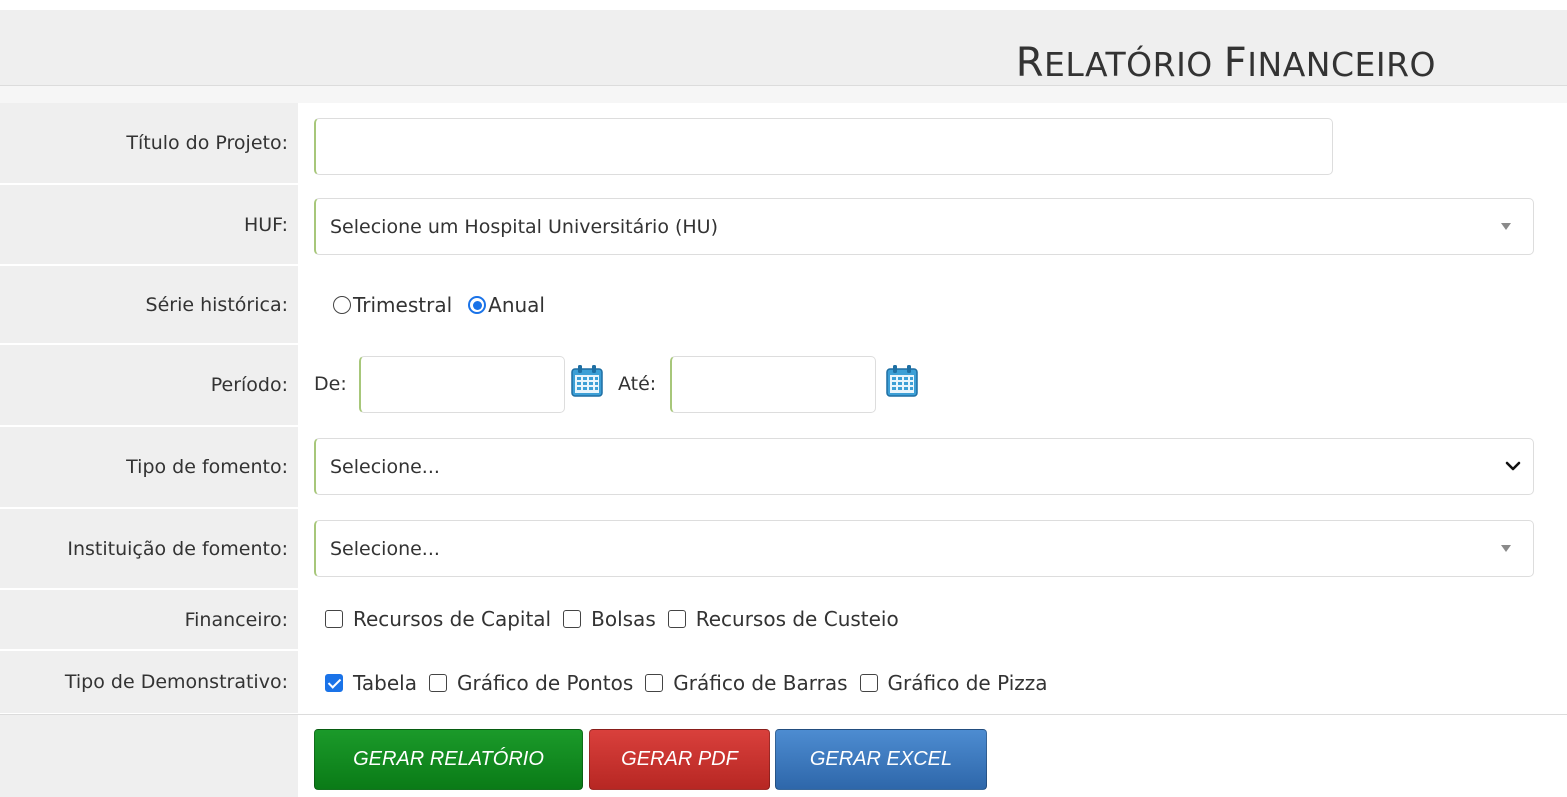 The width and height of the screenshot is (1567, 797). What do you see at coordinates (524, 226) in the screenshot?
I see `huf-select-value: Selecione um Hospital Universitário (HU)` at bounding box center [524, 226].